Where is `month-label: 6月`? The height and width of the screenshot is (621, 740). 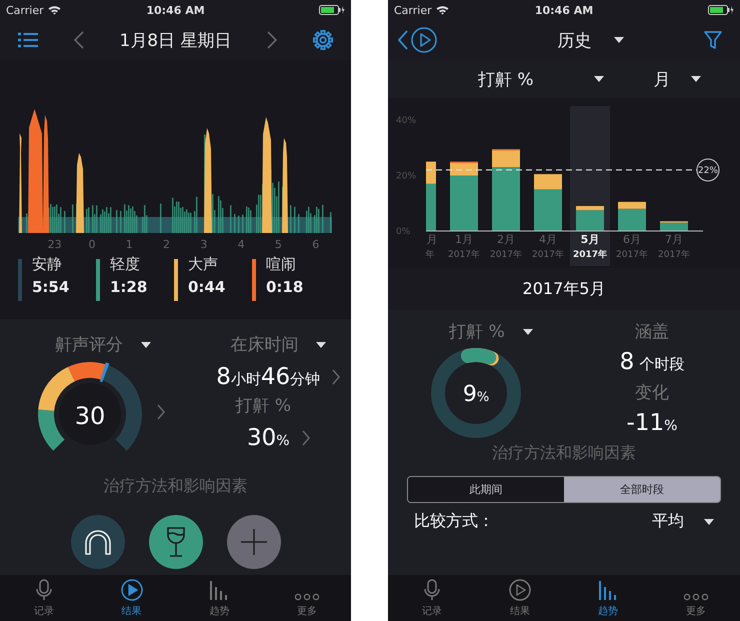
month-label: 6月 is located at coordinates (632, 239).